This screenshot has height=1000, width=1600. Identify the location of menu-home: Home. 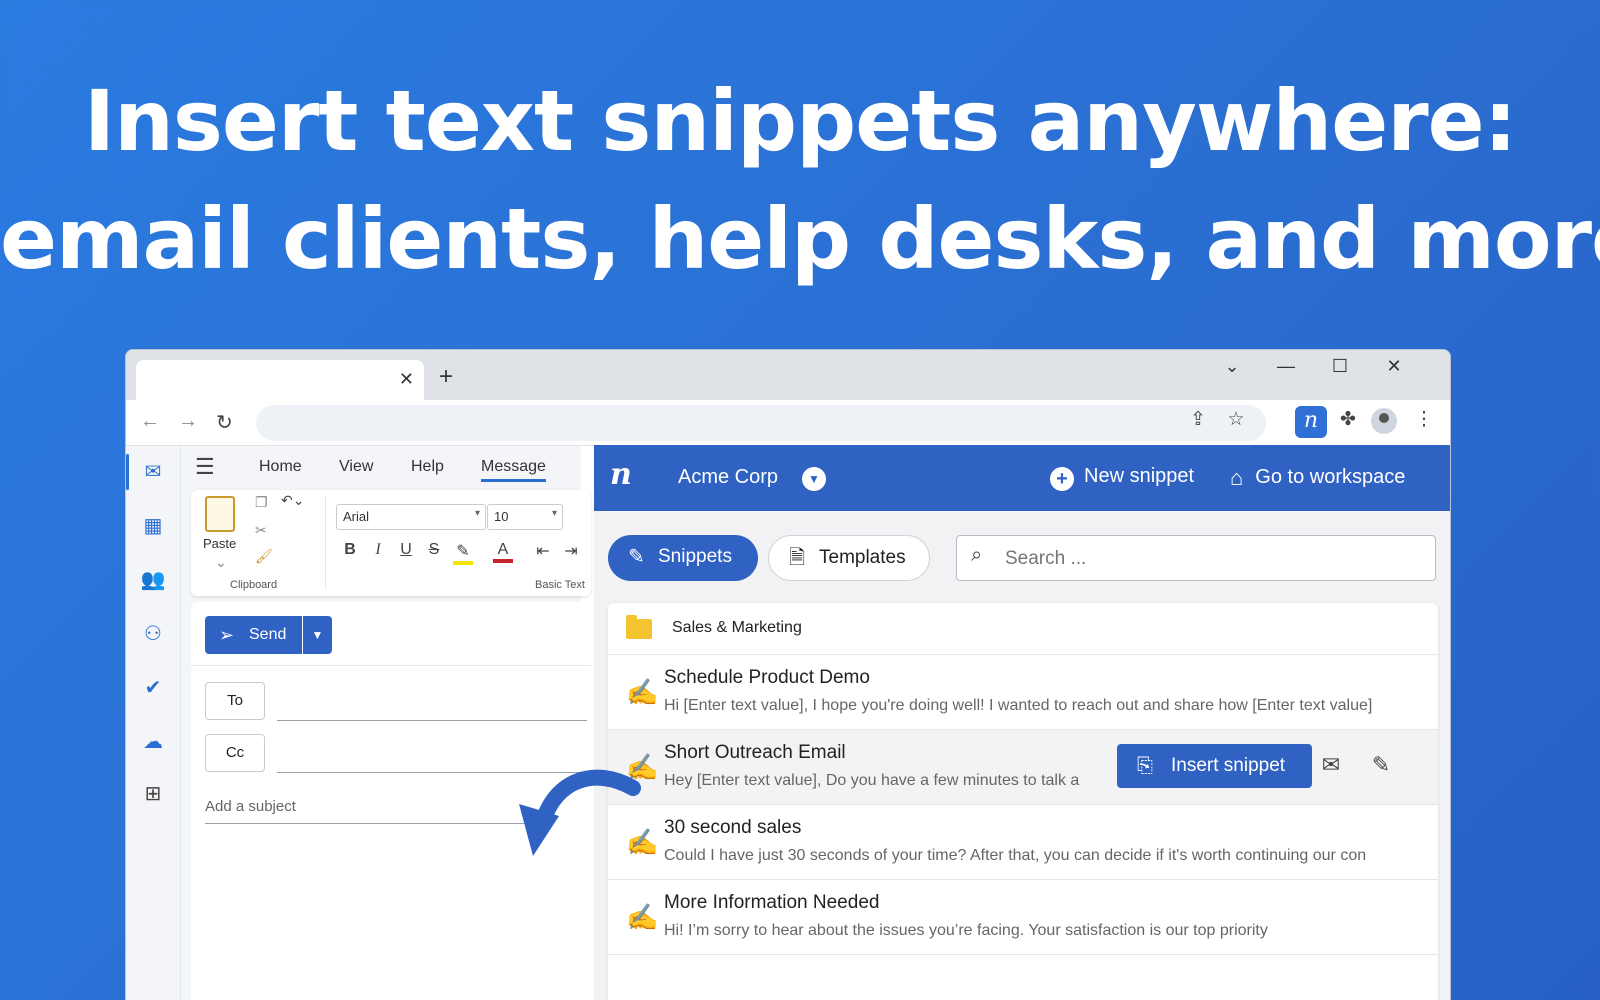
(280, 467).